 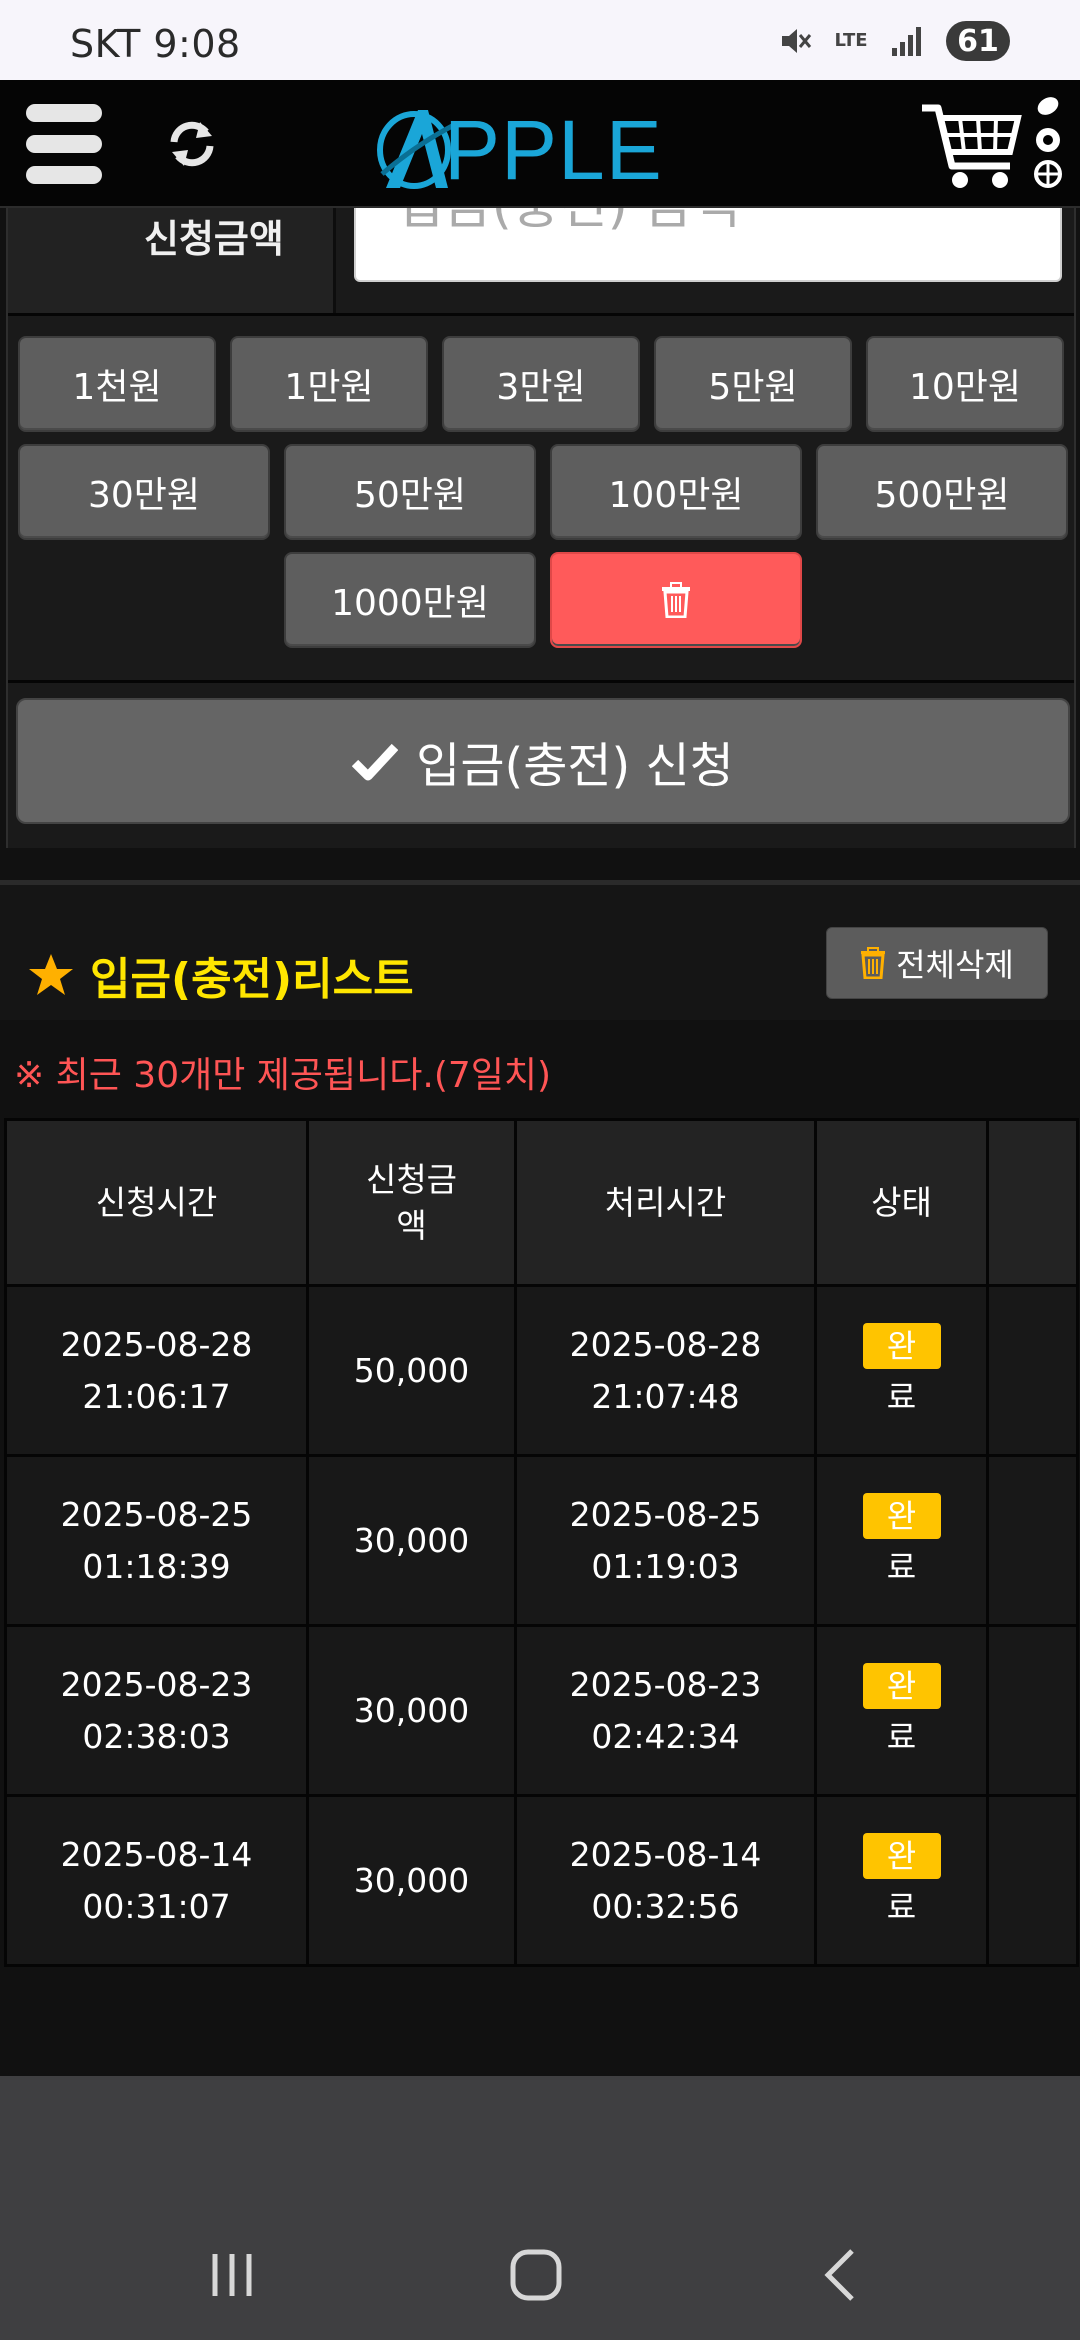 What do you see at coordinates (665, 1344) in the screenshot?
I see `processed-date: 2025-08-28` at bounding box center [665, 1344].